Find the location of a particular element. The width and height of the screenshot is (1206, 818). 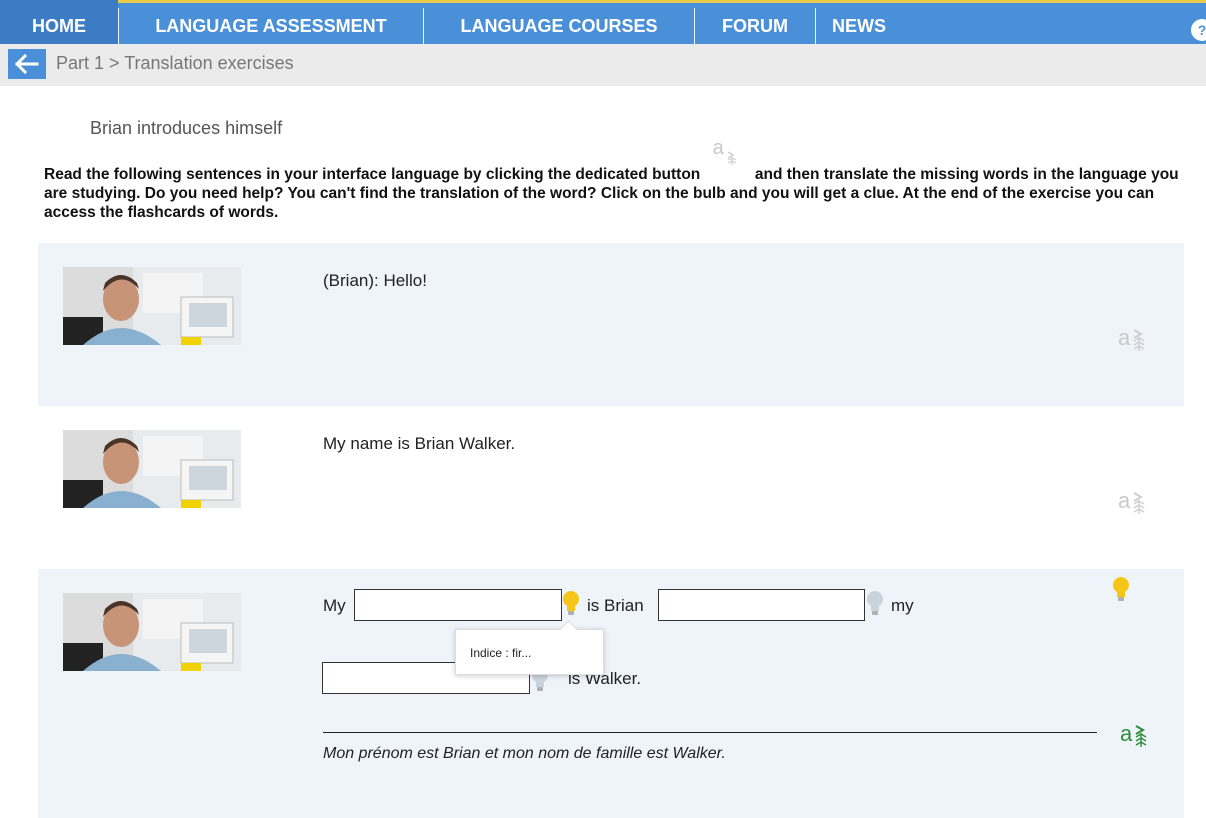

sentence-word: My is located at coordinates (334, 605).